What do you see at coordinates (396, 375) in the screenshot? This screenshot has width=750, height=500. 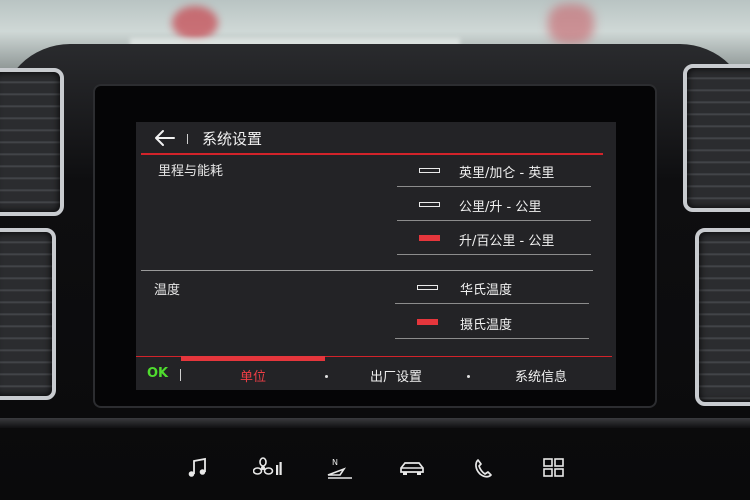 I see `tab-factory-settings: 出厂设置` at bounding box center [396, 375].